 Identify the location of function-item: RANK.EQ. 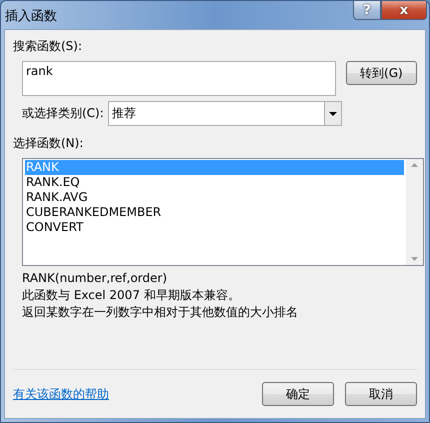
(214, 182).